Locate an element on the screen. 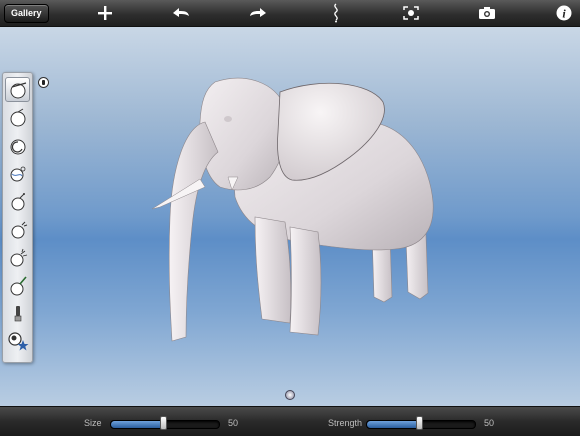 The image size is (580, 436). info-dot is located at coordinates (43, 82).